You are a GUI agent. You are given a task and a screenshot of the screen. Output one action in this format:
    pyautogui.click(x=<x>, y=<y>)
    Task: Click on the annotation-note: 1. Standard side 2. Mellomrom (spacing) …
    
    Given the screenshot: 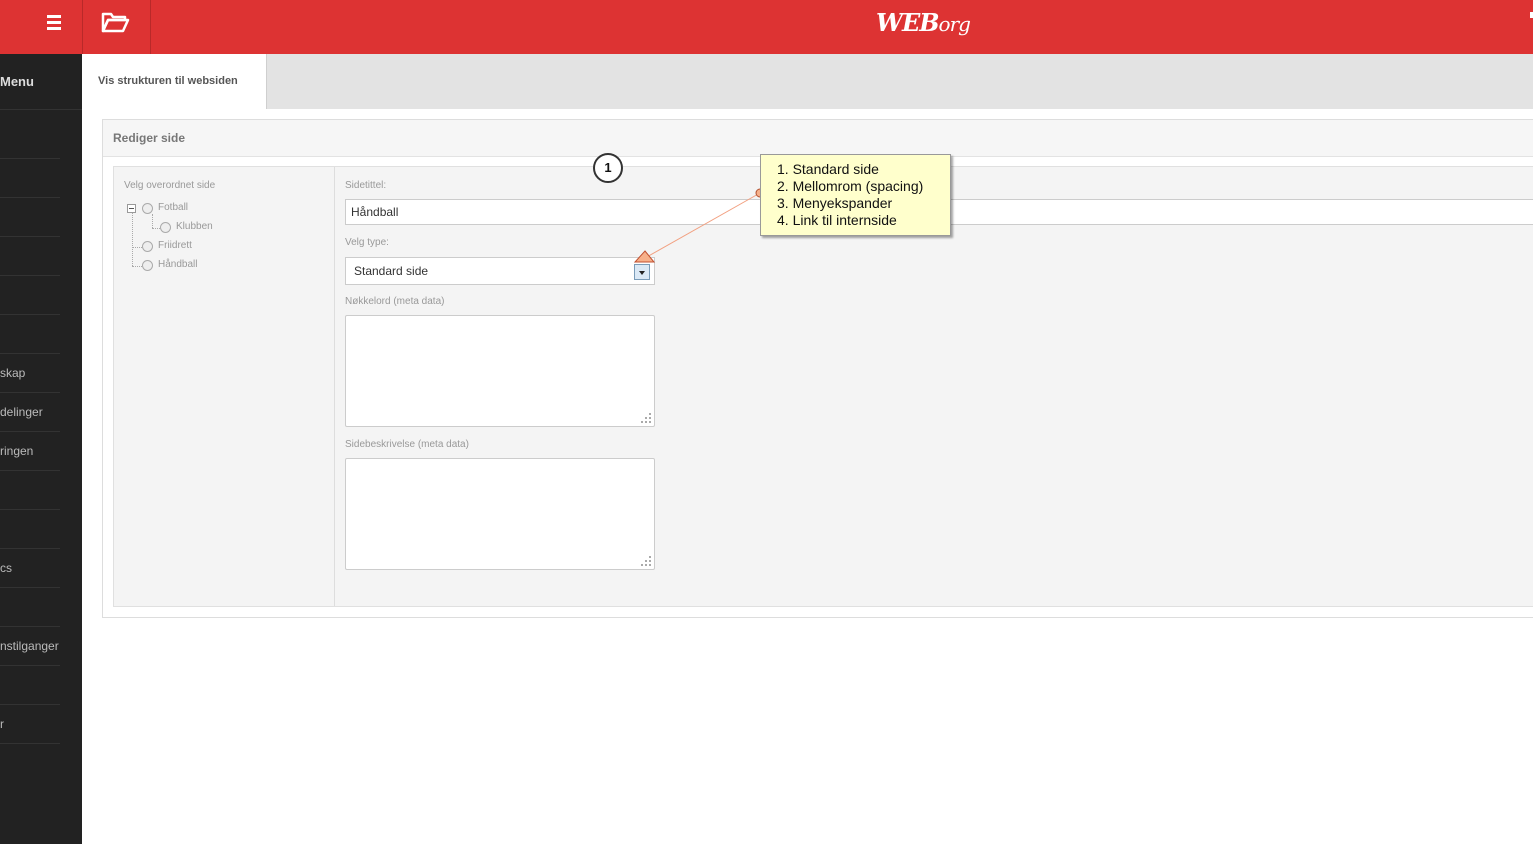 What is the action you would take?
    pyautogui.click(x=855, y=195)
    